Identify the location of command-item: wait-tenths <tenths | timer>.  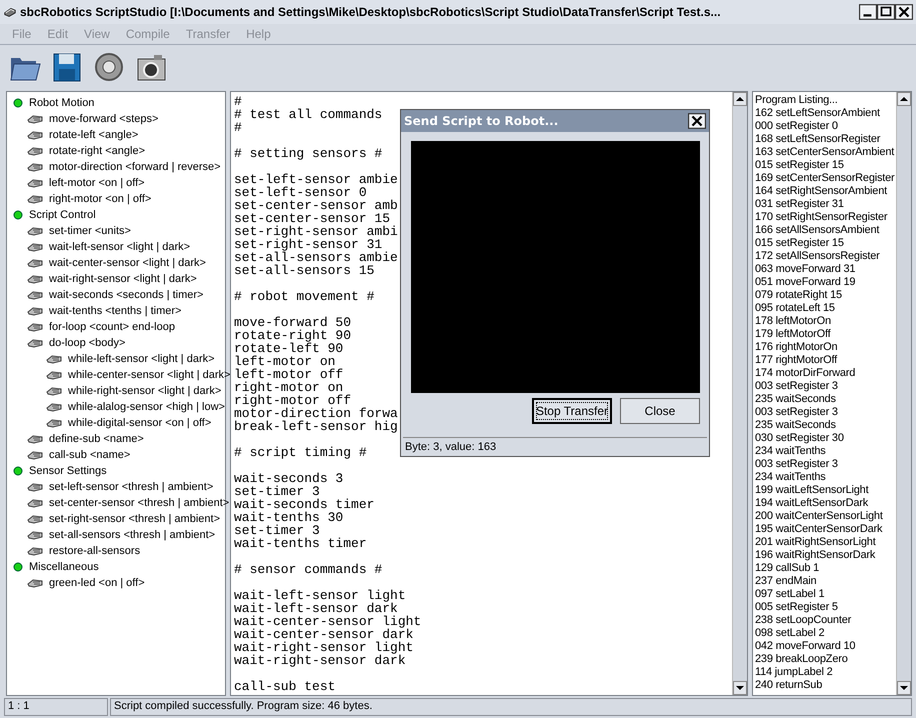
(115, 311).